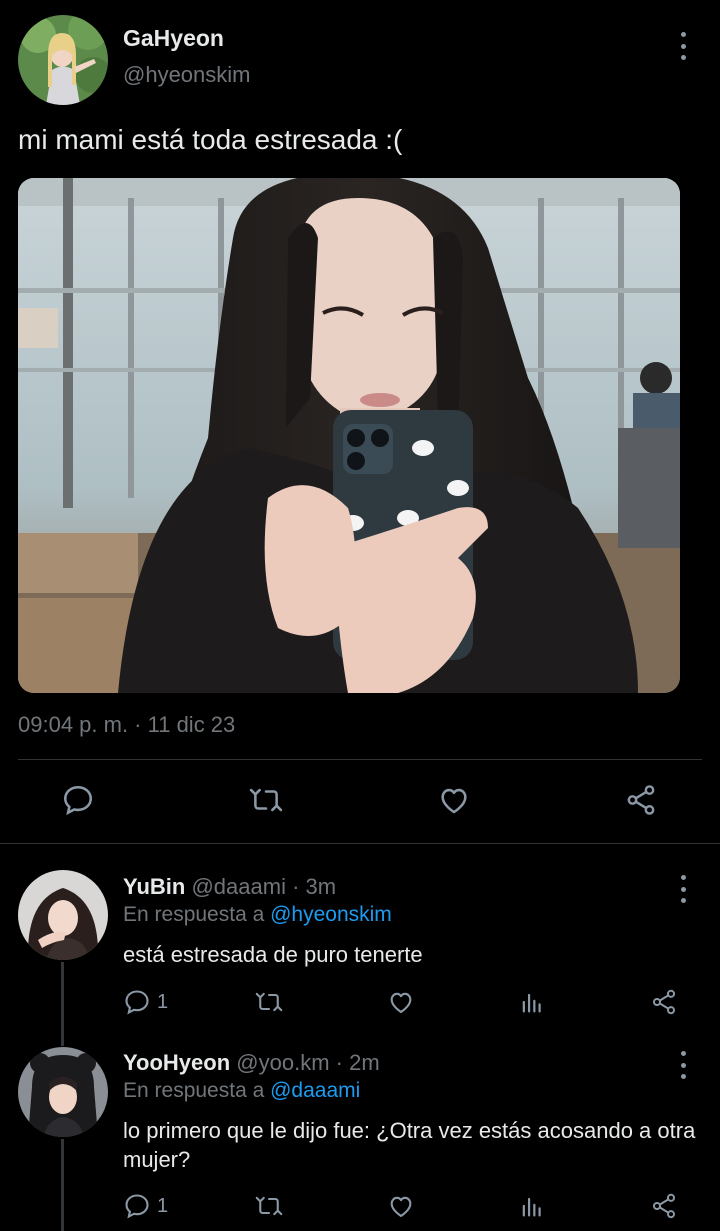 This screenshot has height=1231, width=720. What do you see at coordinates (238, 886) in the screenshot?
I see `reply-author-handle: @daaami` at bounding box center [238, 886].